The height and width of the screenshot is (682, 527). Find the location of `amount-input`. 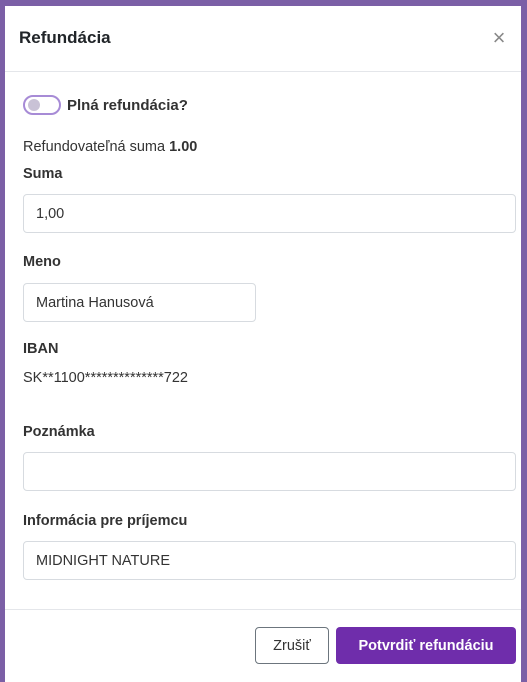

amount-input is located at coordinates (269, 213).